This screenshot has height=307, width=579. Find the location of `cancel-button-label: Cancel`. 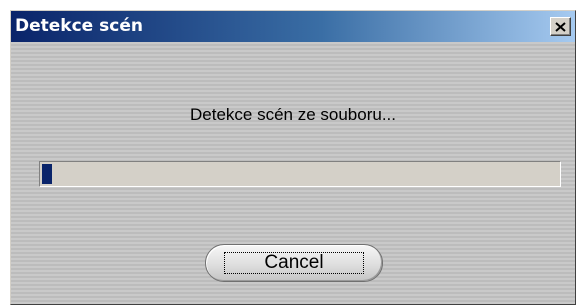

cancel-button-label: Cancel is located at coordinates (294, 262).